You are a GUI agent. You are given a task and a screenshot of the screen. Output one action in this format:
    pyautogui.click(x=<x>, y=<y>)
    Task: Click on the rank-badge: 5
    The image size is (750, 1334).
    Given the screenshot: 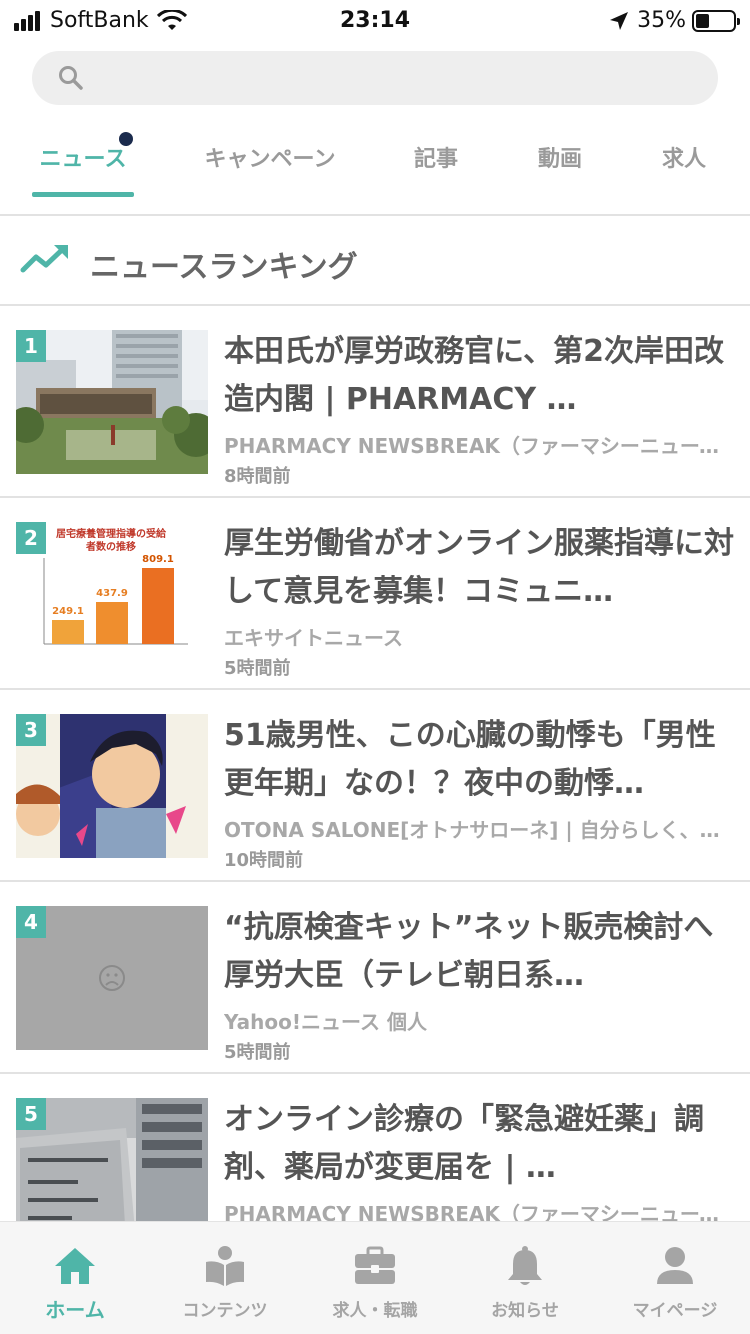 What is the action you would take?
    pyautogui.click(x=31, y=1114)
    